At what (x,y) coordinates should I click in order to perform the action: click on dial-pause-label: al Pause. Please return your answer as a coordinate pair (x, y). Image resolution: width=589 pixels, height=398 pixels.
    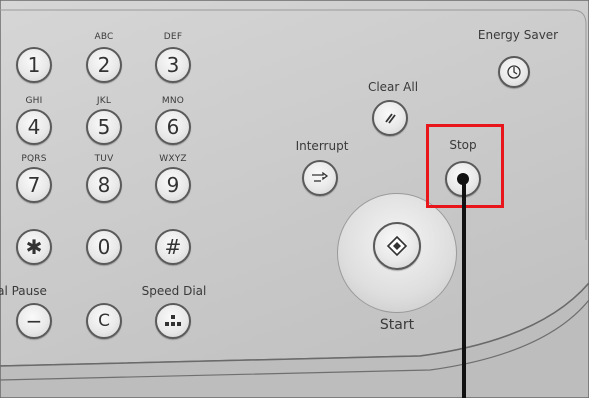
    Looking at the image, I should click on (23, 291).